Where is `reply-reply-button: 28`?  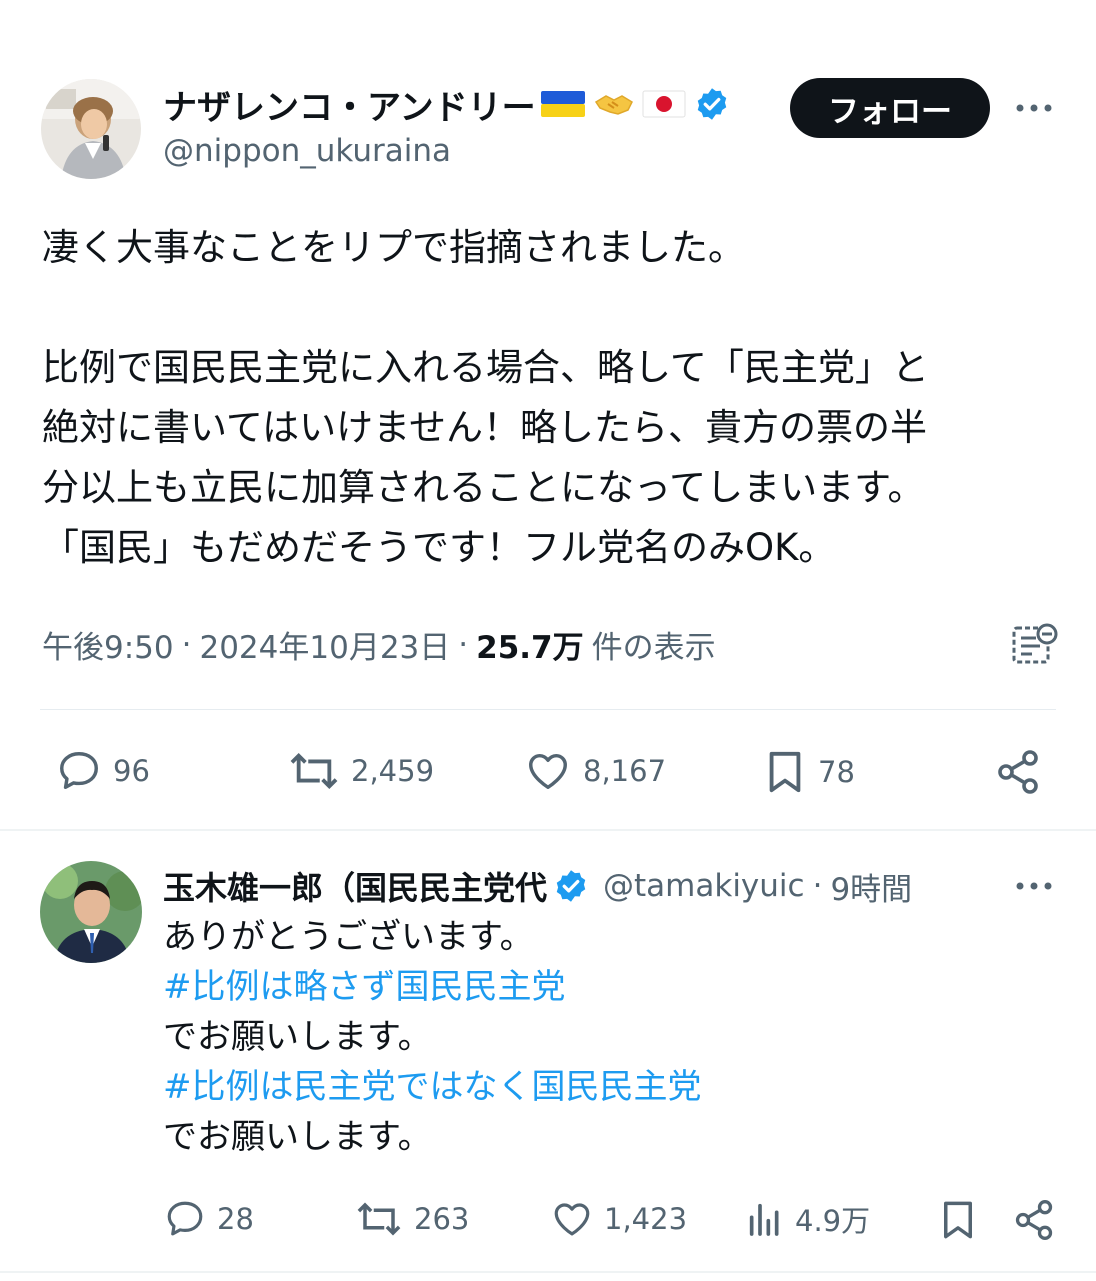 reply-reply-button: 28 is located at coordinates (208, 1219).